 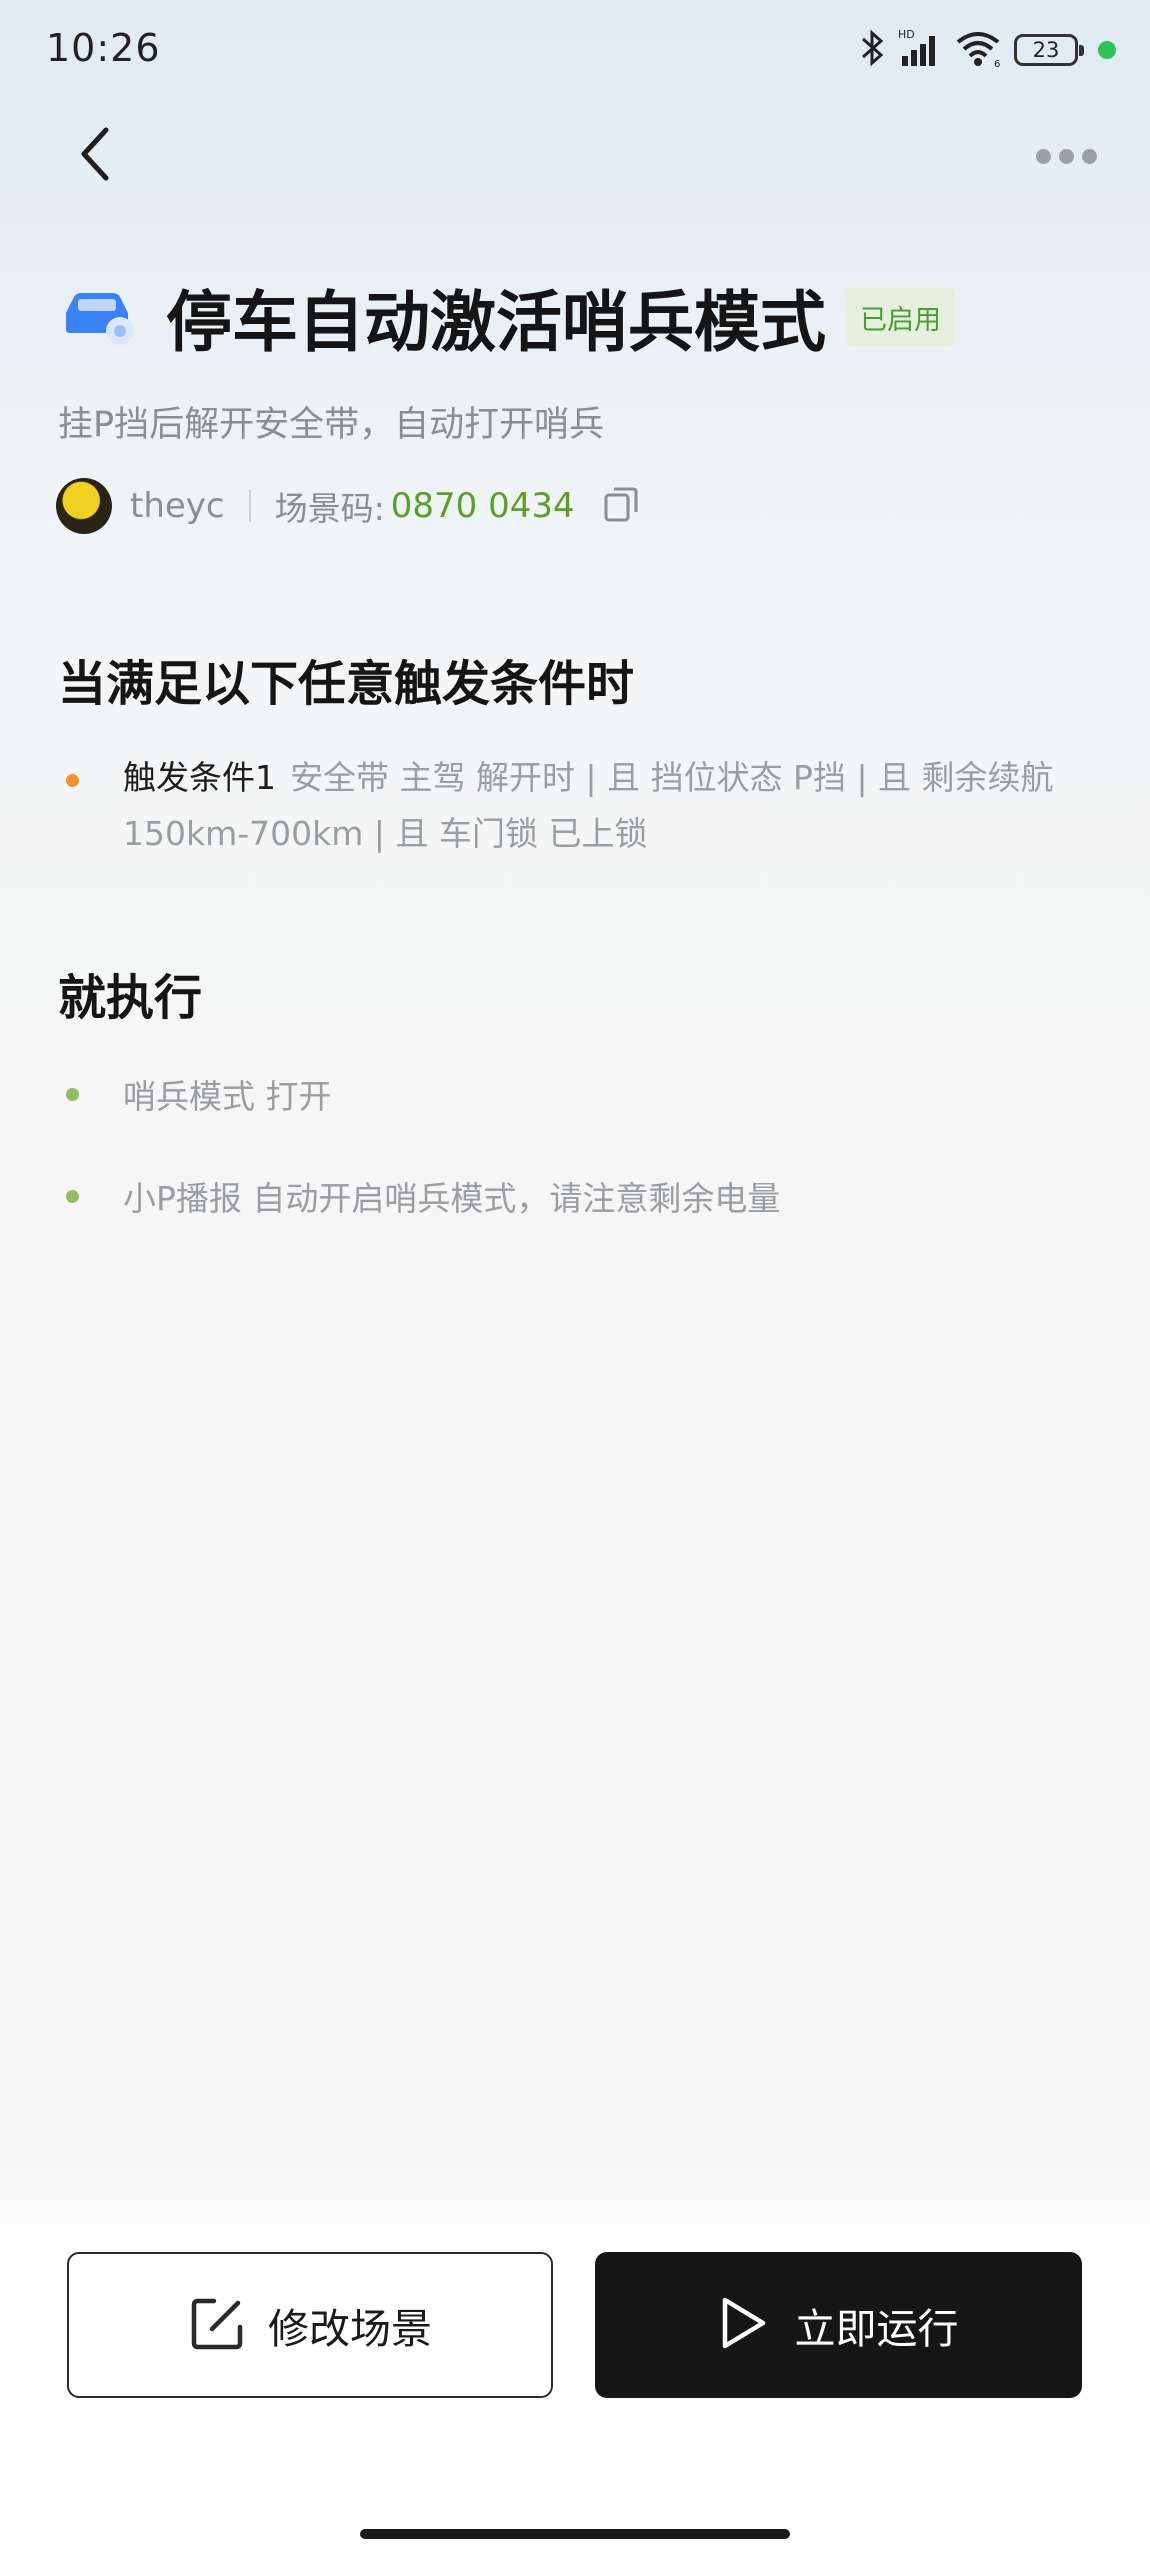 I want to click on scene-description: 挂P挡后解开安全带，自动打开哨兵, so click(x=331, y=425).